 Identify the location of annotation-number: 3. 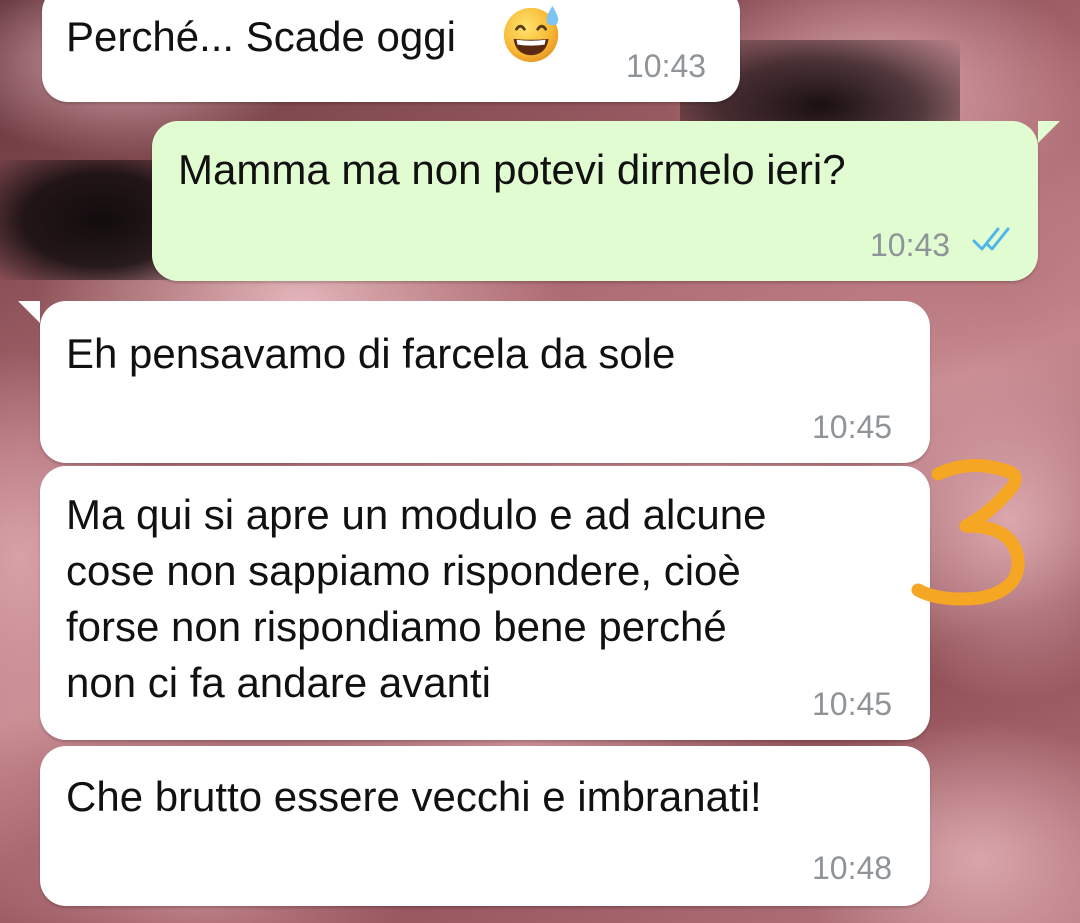
(967, 529).